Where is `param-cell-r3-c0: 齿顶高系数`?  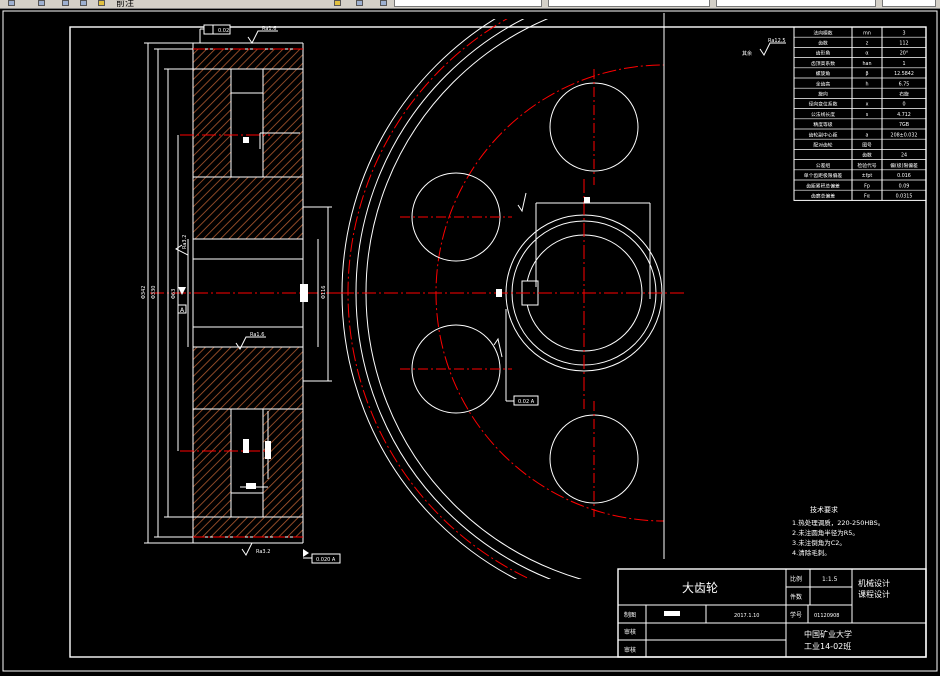
param-cell-r3-c0: 齿顶高系数 is located at coordinates (823, 63).